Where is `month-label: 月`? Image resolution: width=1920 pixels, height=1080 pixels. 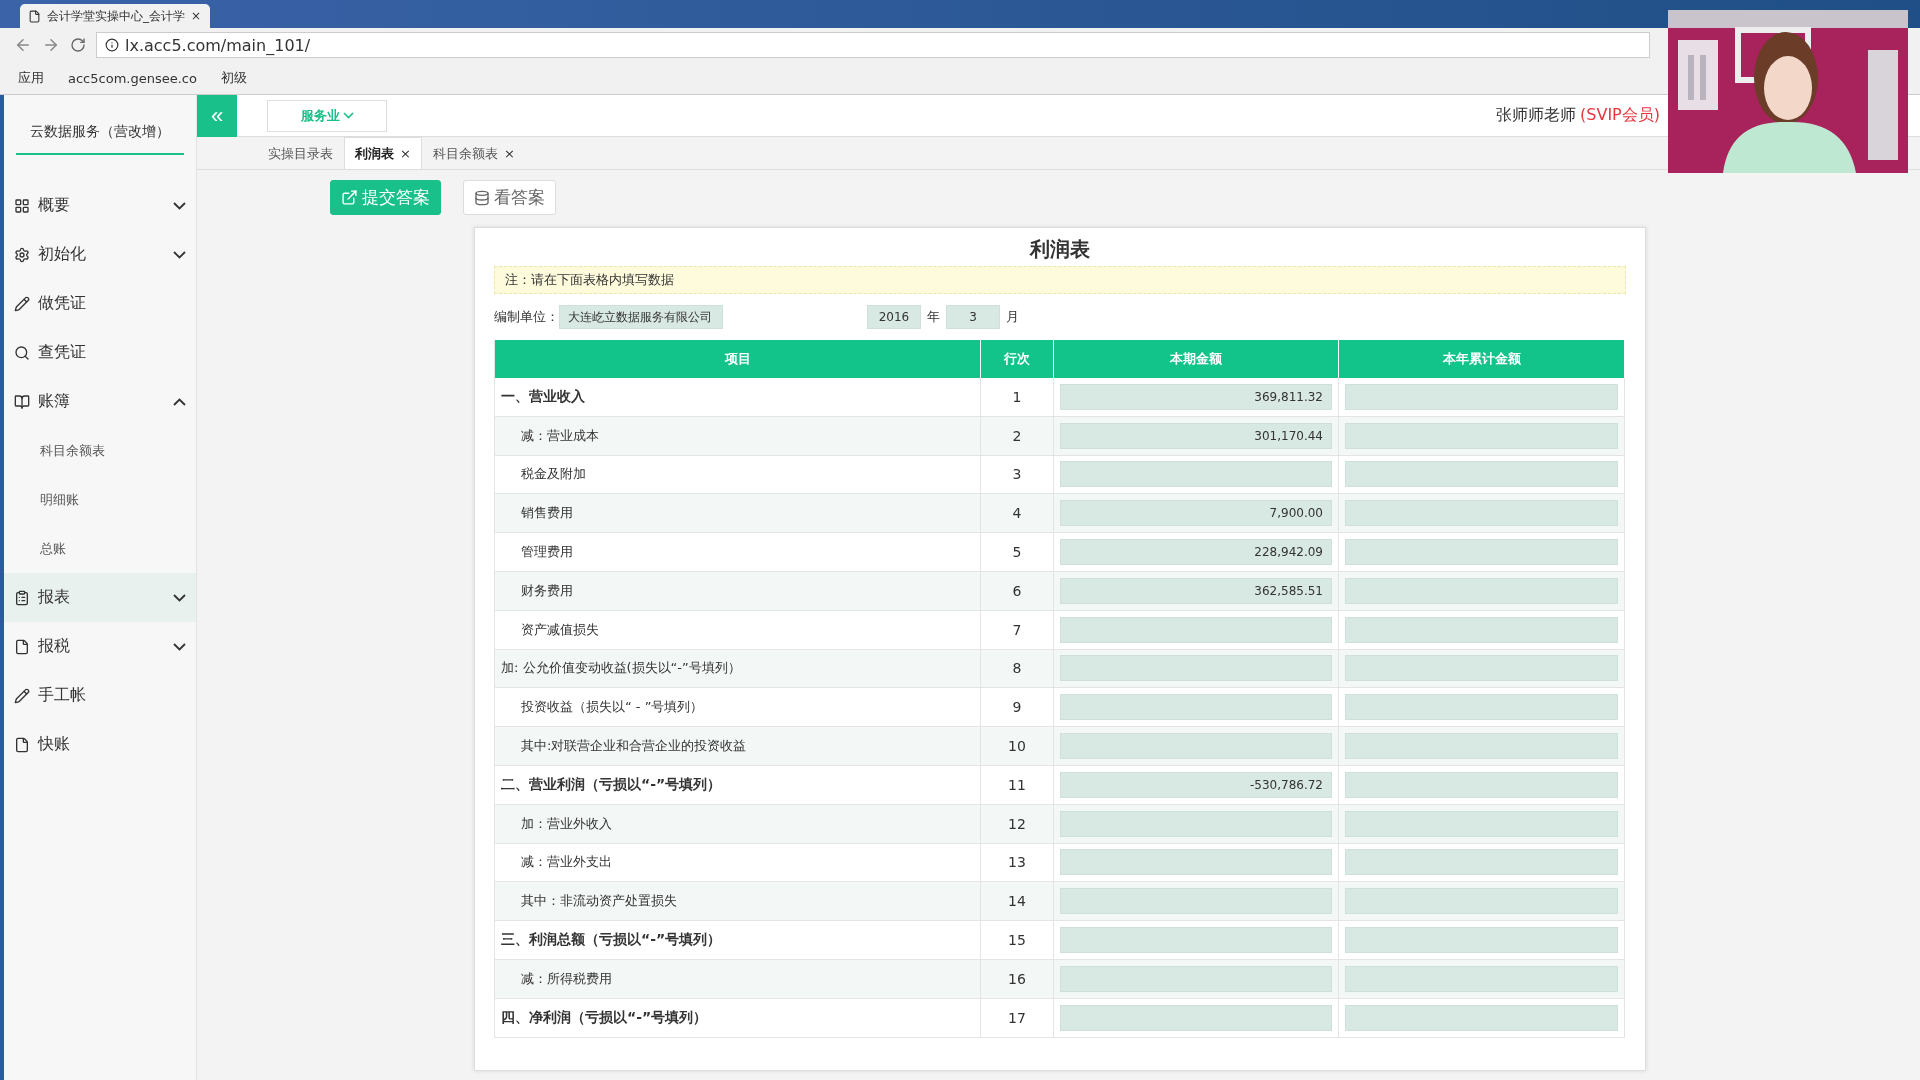 month-label: 月 is located at coordinates (1012, 317).